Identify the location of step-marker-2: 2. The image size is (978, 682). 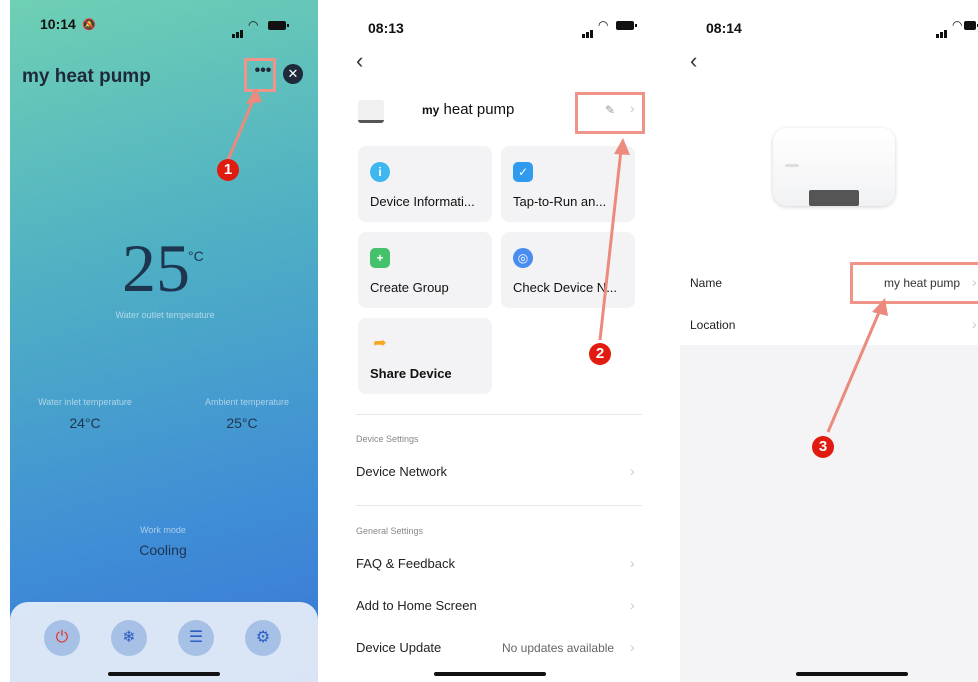
(600, 354).